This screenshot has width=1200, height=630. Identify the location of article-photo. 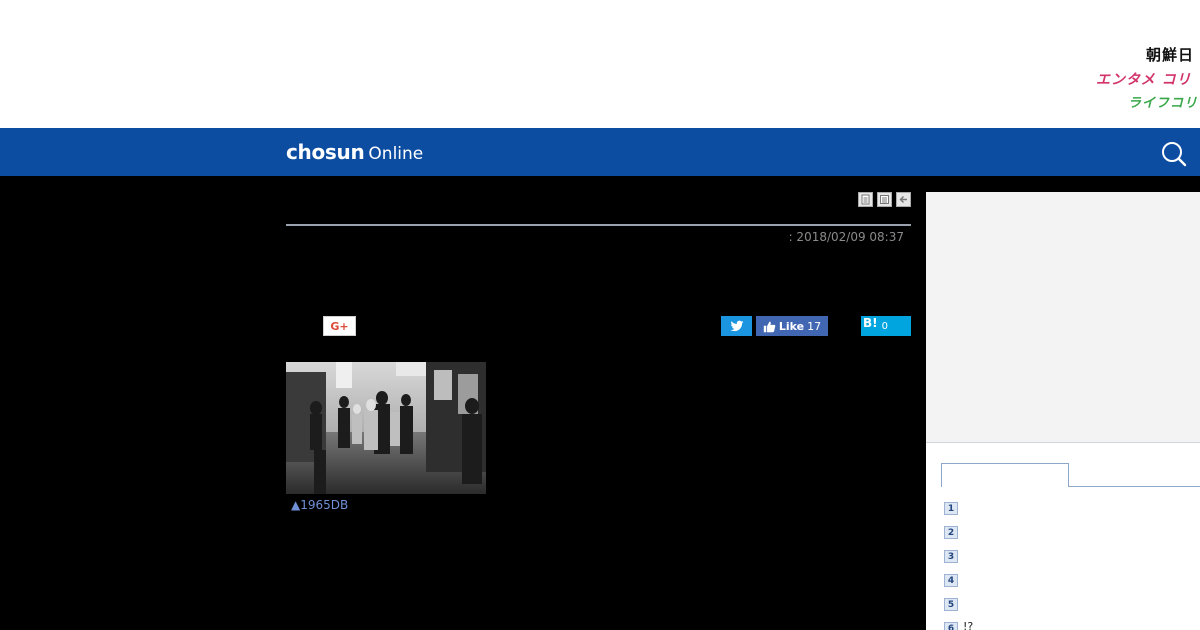
(386, 428).